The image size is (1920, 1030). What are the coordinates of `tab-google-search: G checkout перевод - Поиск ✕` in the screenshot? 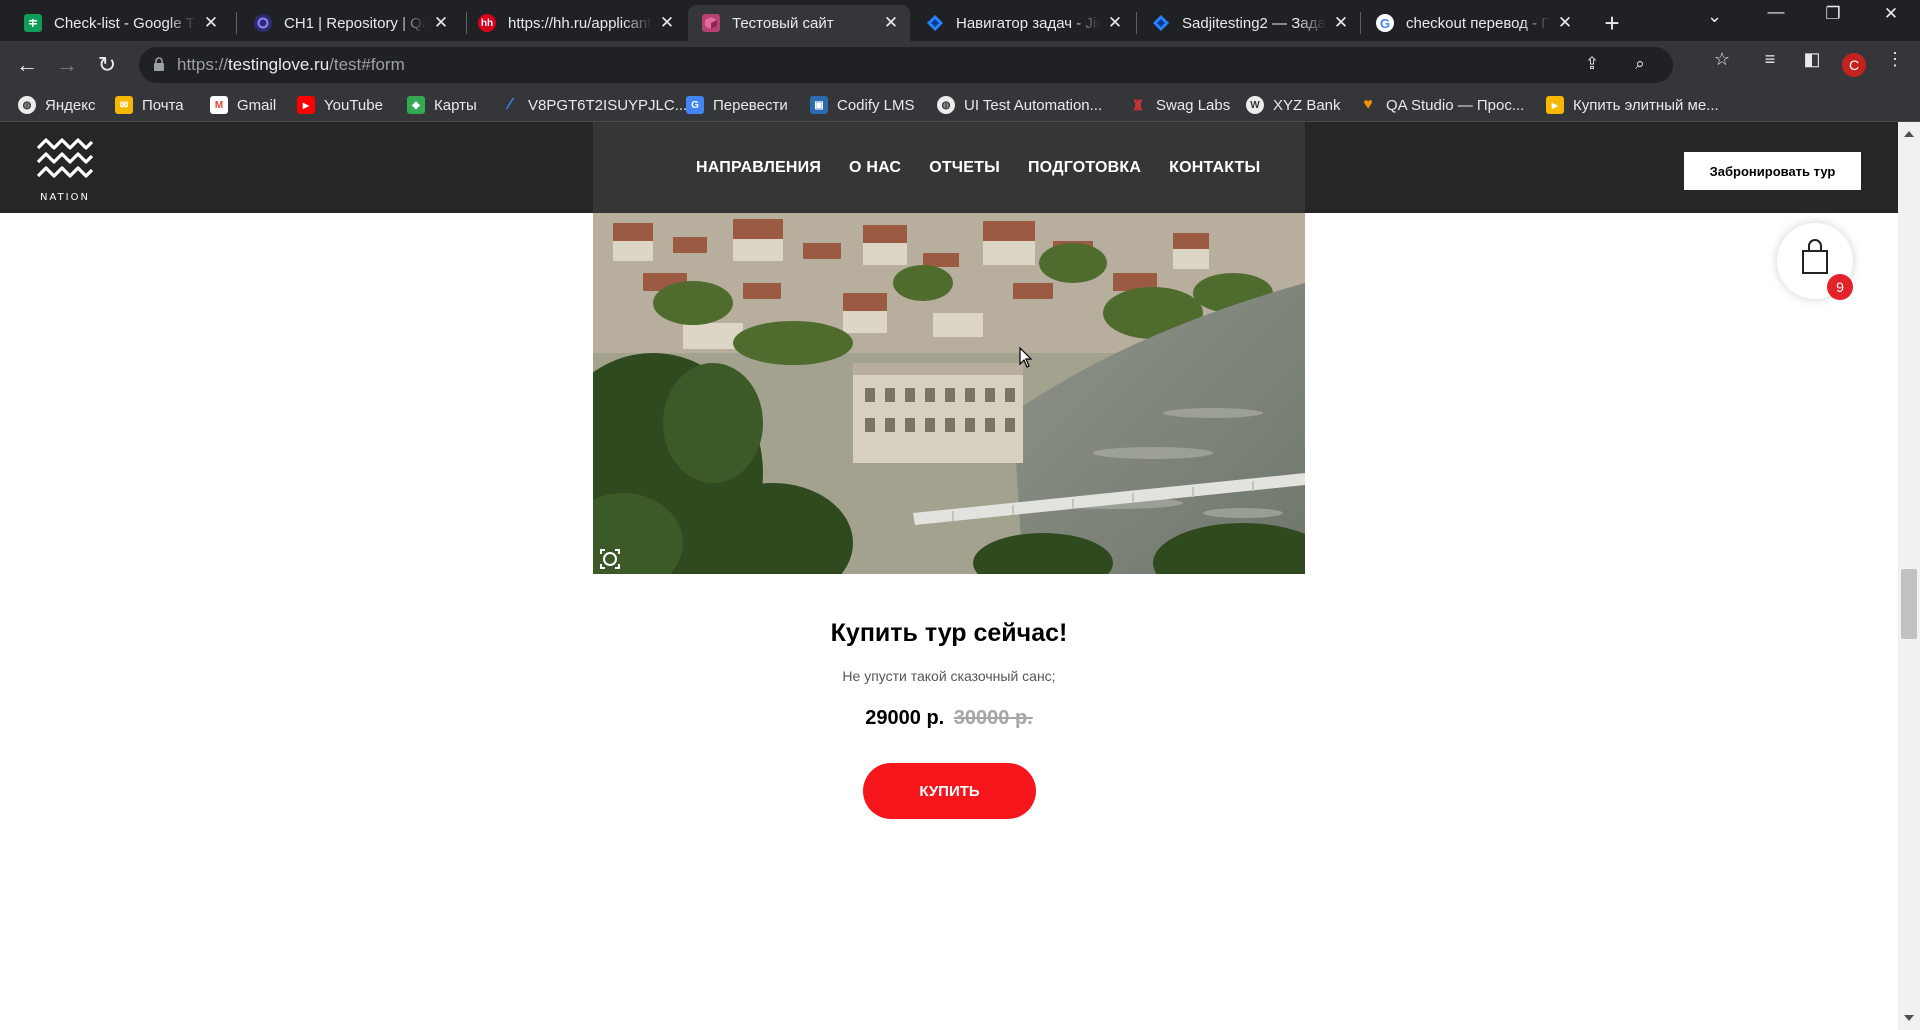 It's located at (1473, 23).